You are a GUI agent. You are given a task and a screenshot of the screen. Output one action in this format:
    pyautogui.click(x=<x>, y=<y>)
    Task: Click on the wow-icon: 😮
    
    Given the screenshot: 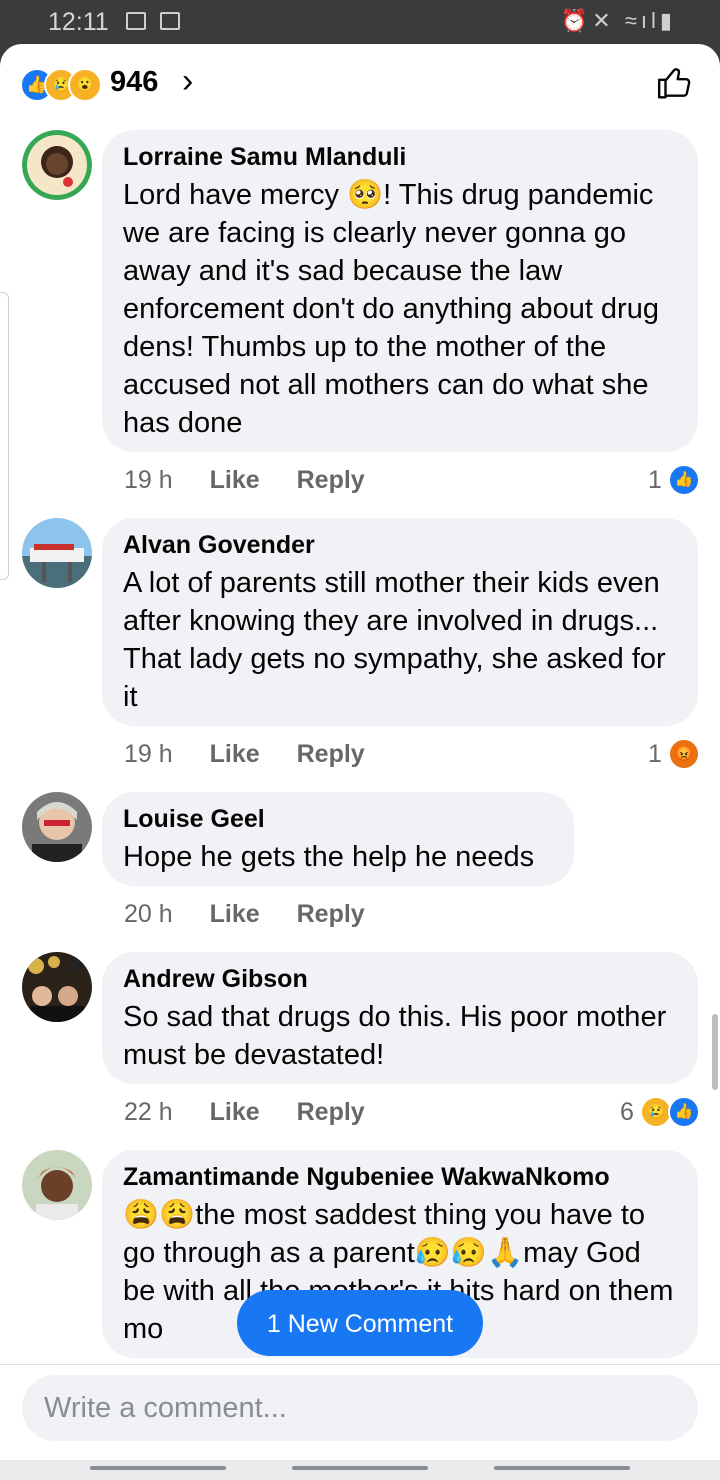 What is the action you would take?
    pyautogui.click(x=85, y=85)
    